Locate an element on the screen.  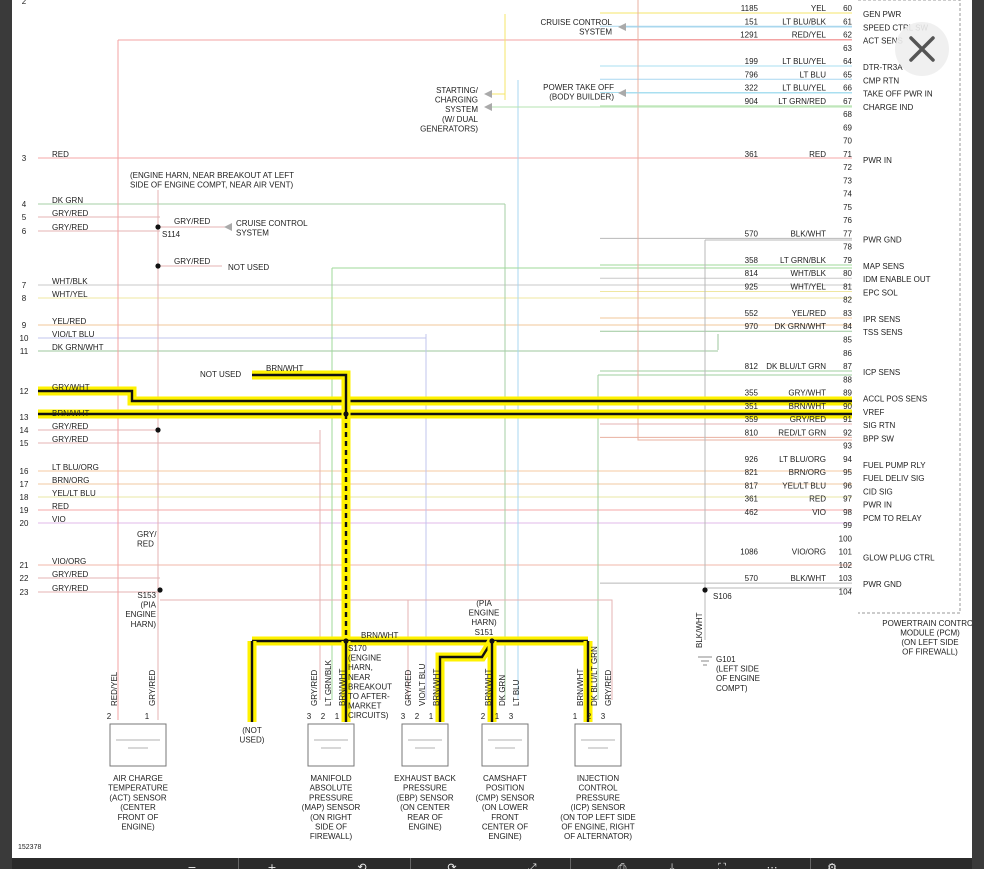
s170-label: CIRCUITS) is located at coordinates (368, 715).